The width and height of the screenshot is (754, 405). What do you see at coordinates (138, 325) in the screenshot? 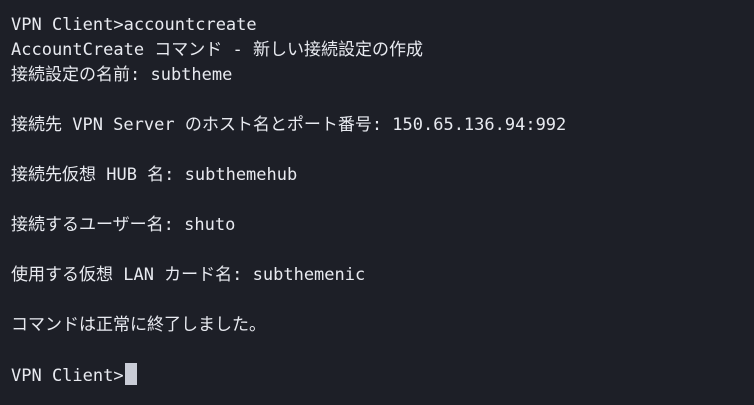
I see `output-line-success-message: コマンドは正常に終了しました。` at bounding box center [138, 325].